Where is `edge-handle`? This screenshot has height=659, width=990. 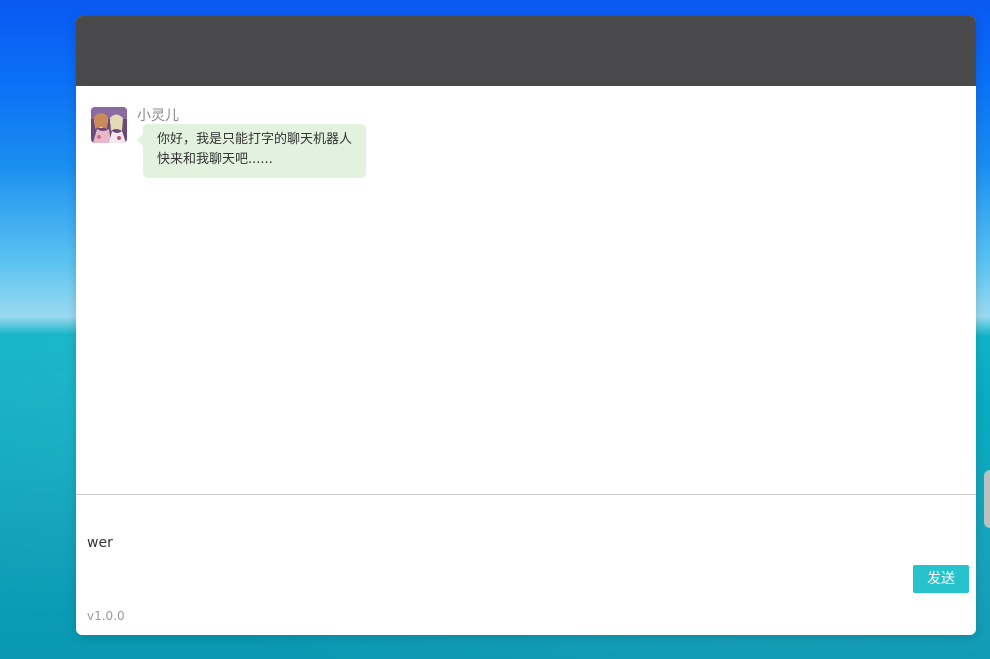 edge-handle is located at coordinates (987, 499).